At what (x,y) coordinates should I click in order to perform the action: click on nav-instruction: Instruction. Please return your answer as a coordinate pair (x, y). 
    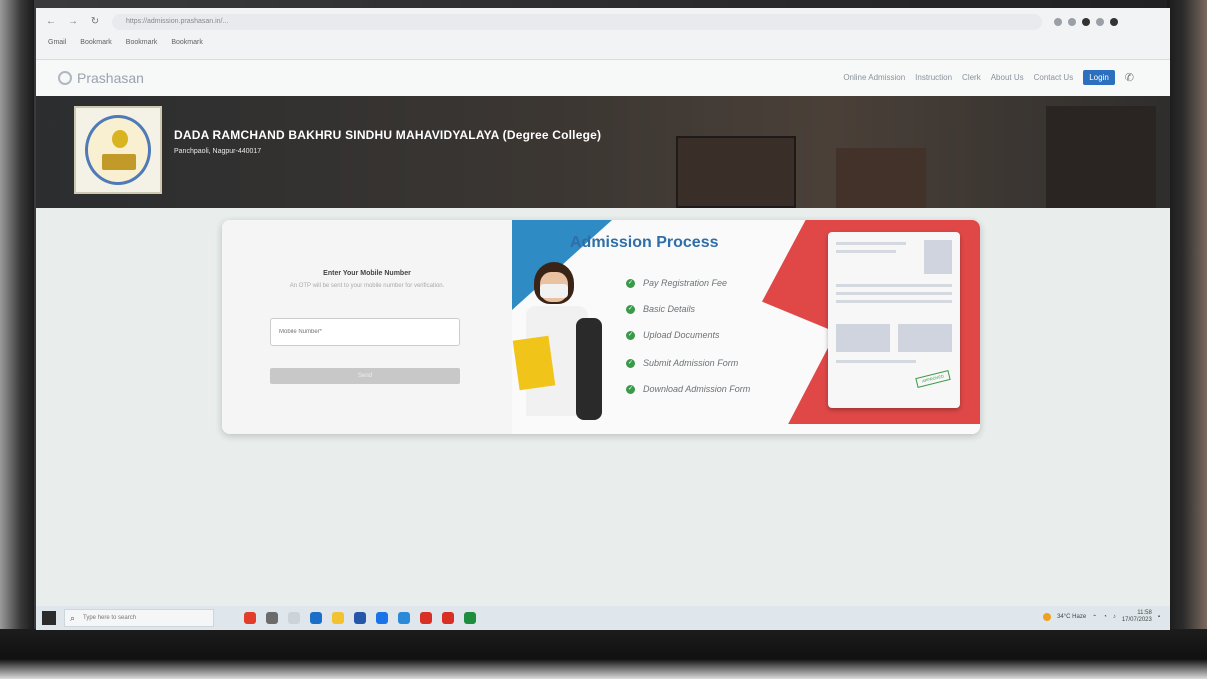
    Looking at the image, I should click on (933, 77).